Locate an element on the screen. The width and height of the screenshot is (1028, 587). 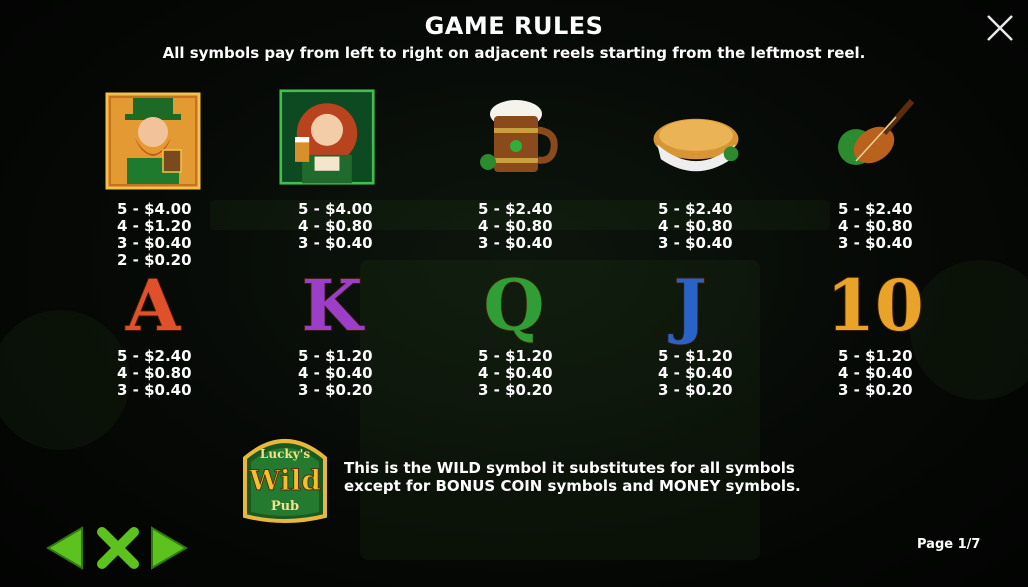
paytable-beer-mug: 5 - $2.40 4 - $0.80 3 - $0.40 is located at coordinates (515, 226).